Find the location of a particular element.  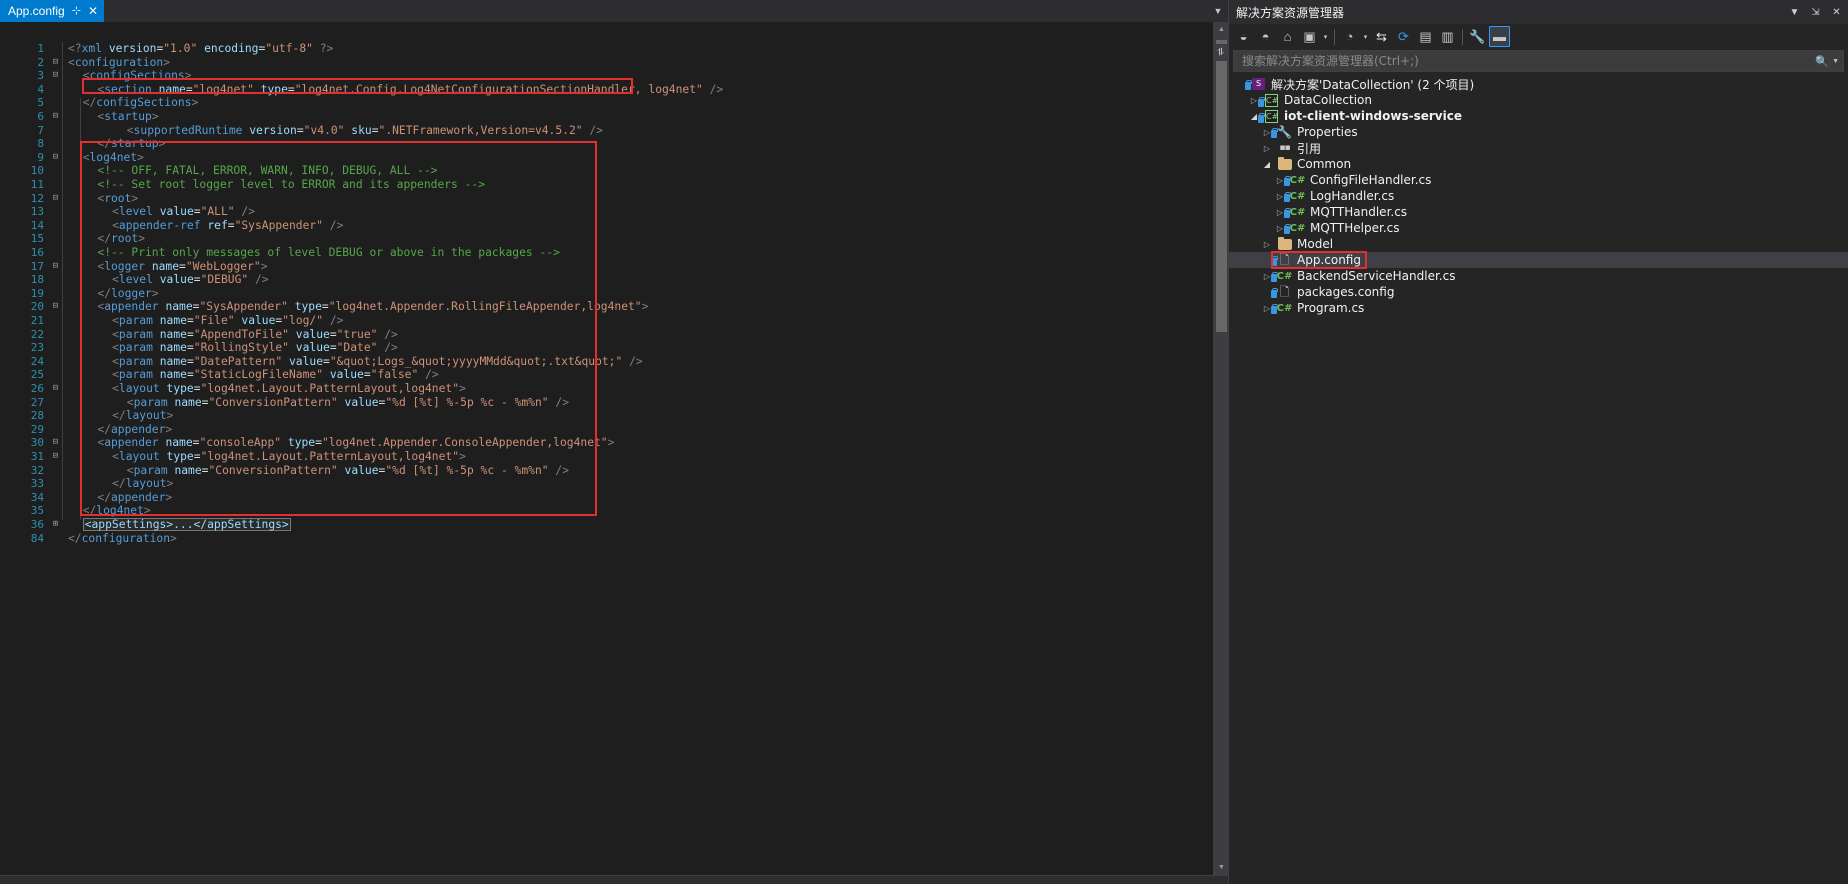

solution-explorer-search: 🔍 ▼ is located at coordinates (1538, 61).